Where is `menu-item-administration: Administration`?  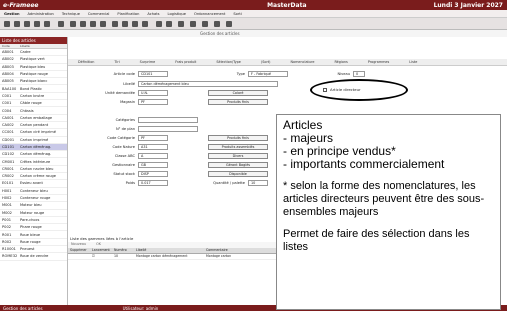 menu-item-administration: Administration is located at coordinates (41, 14).